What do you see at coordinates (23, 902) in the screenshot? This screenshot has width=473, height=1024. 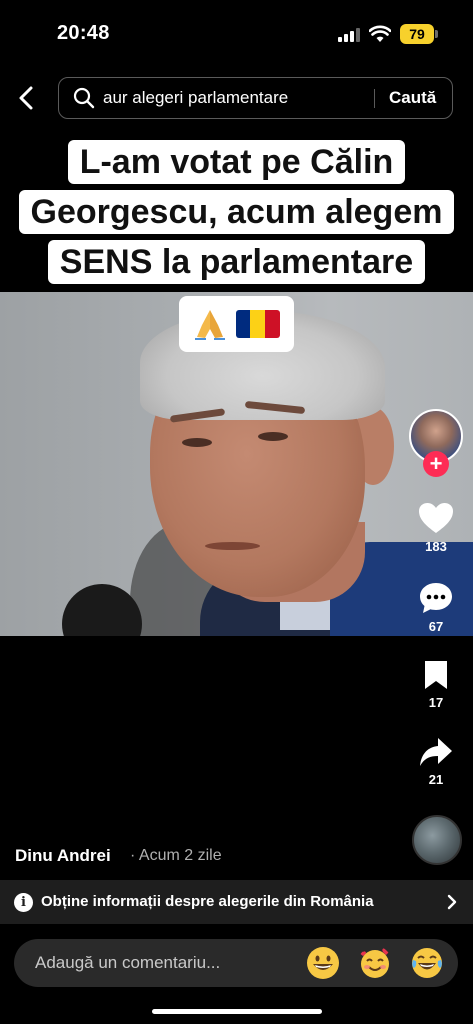 I see `info-icon: i` at bounding box center [23, 902].